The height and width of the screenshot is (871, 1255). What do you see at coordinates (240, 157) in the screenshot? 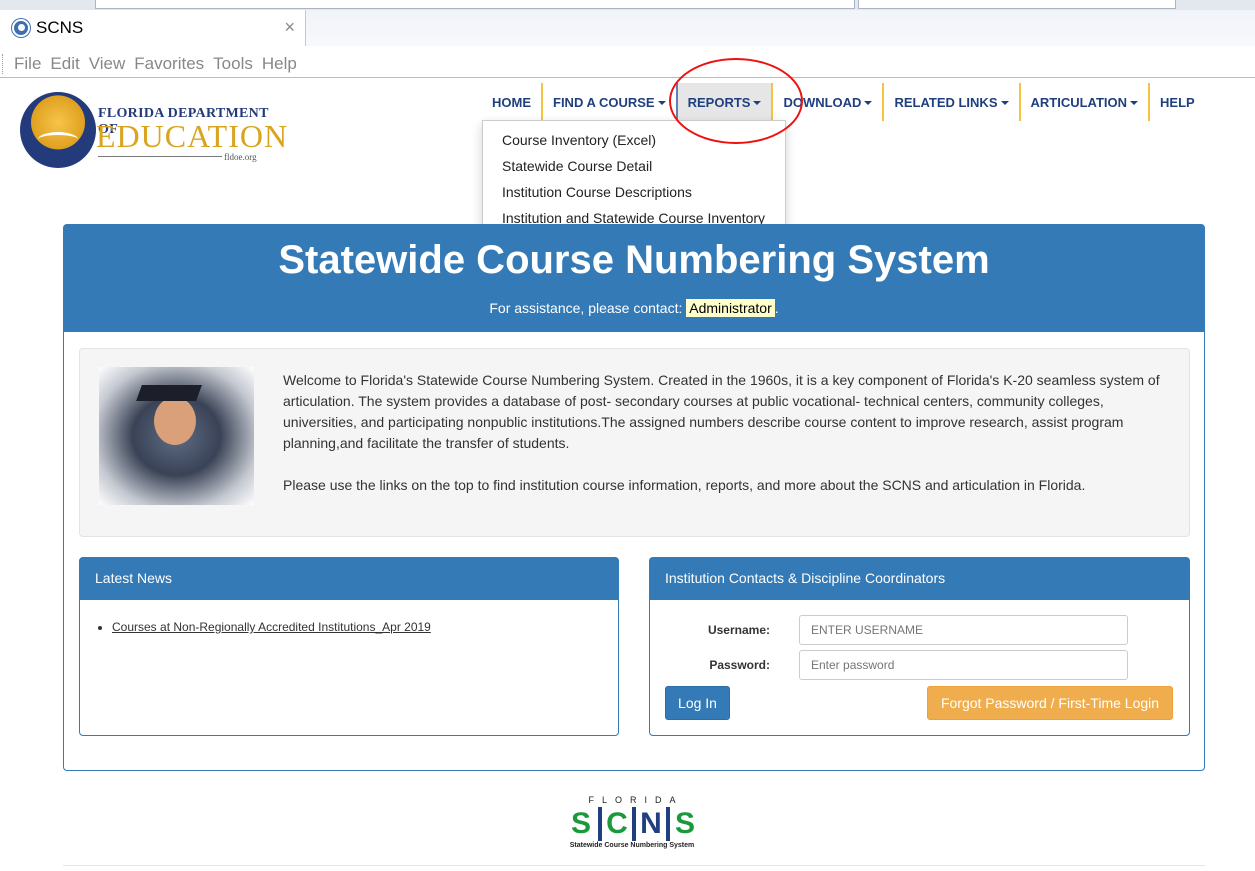
I see `logo-line3: fldoe.org` at bounding box center [240, 157].